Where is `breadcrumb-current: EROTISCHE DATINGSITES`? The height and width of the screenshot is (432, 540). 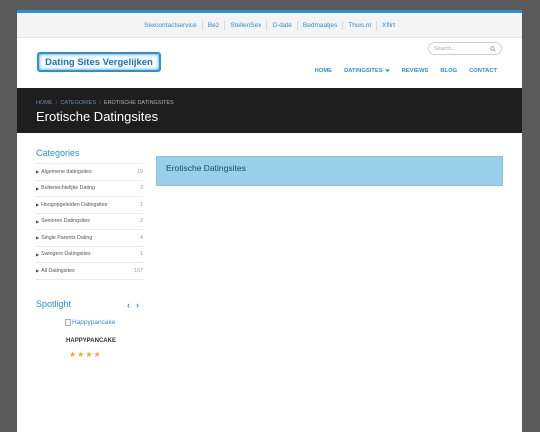 breadcrumb-current: EROTISCHE DATINGSITES is located at coordinates (138, 103).